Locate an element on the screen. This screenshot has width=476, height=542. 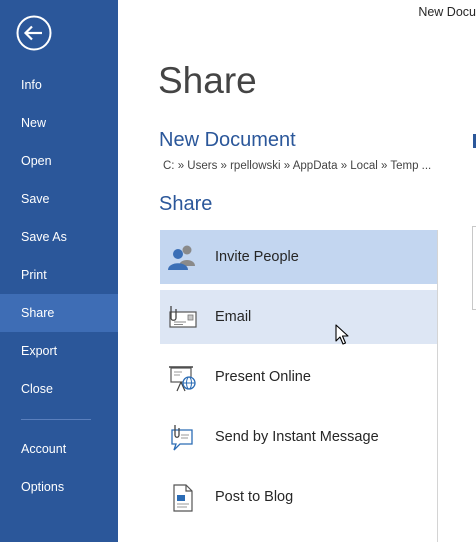
share-option-present-online: Present Online is located at coordinates (298, 377).